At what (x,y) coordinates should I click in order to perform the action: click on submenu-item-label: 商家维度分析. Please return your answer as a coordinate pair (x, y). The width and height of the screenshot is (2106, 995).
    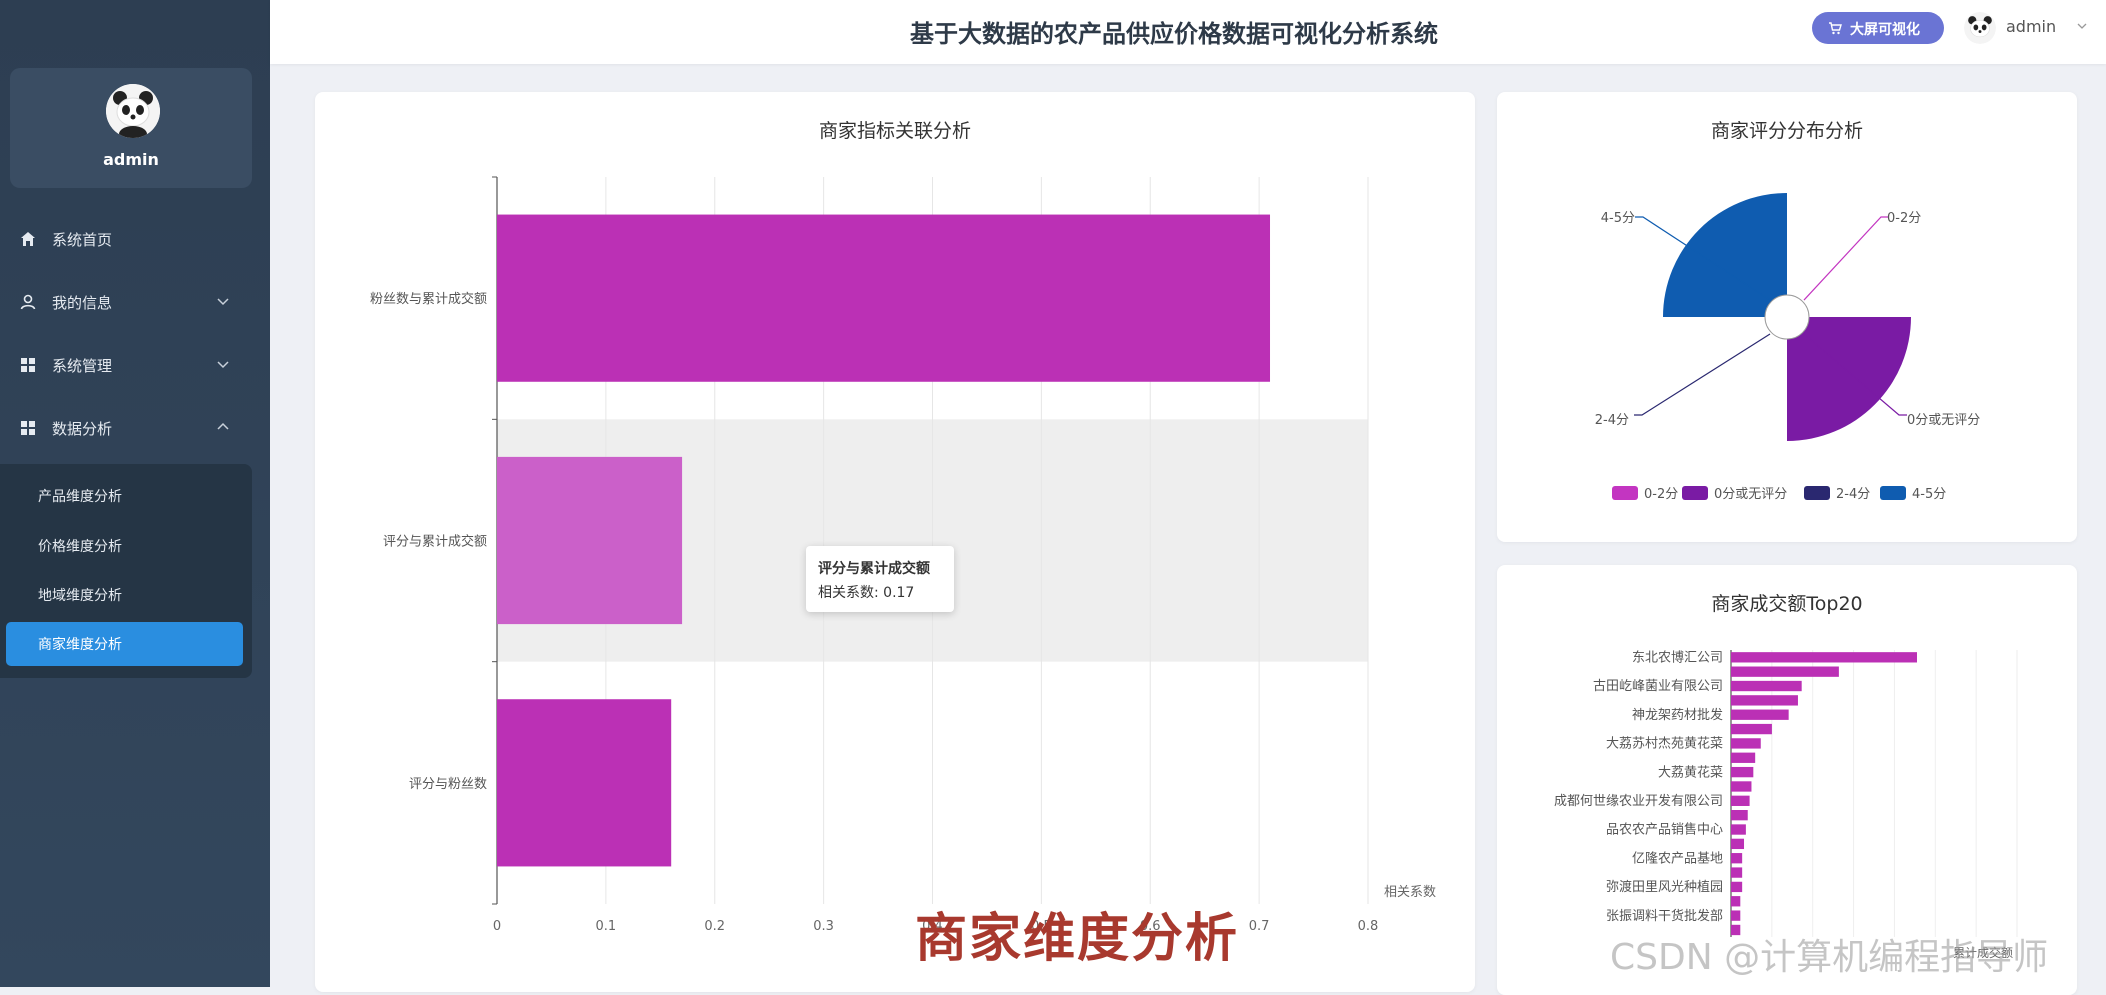
    Looking at the image, I should click on (80, 645).